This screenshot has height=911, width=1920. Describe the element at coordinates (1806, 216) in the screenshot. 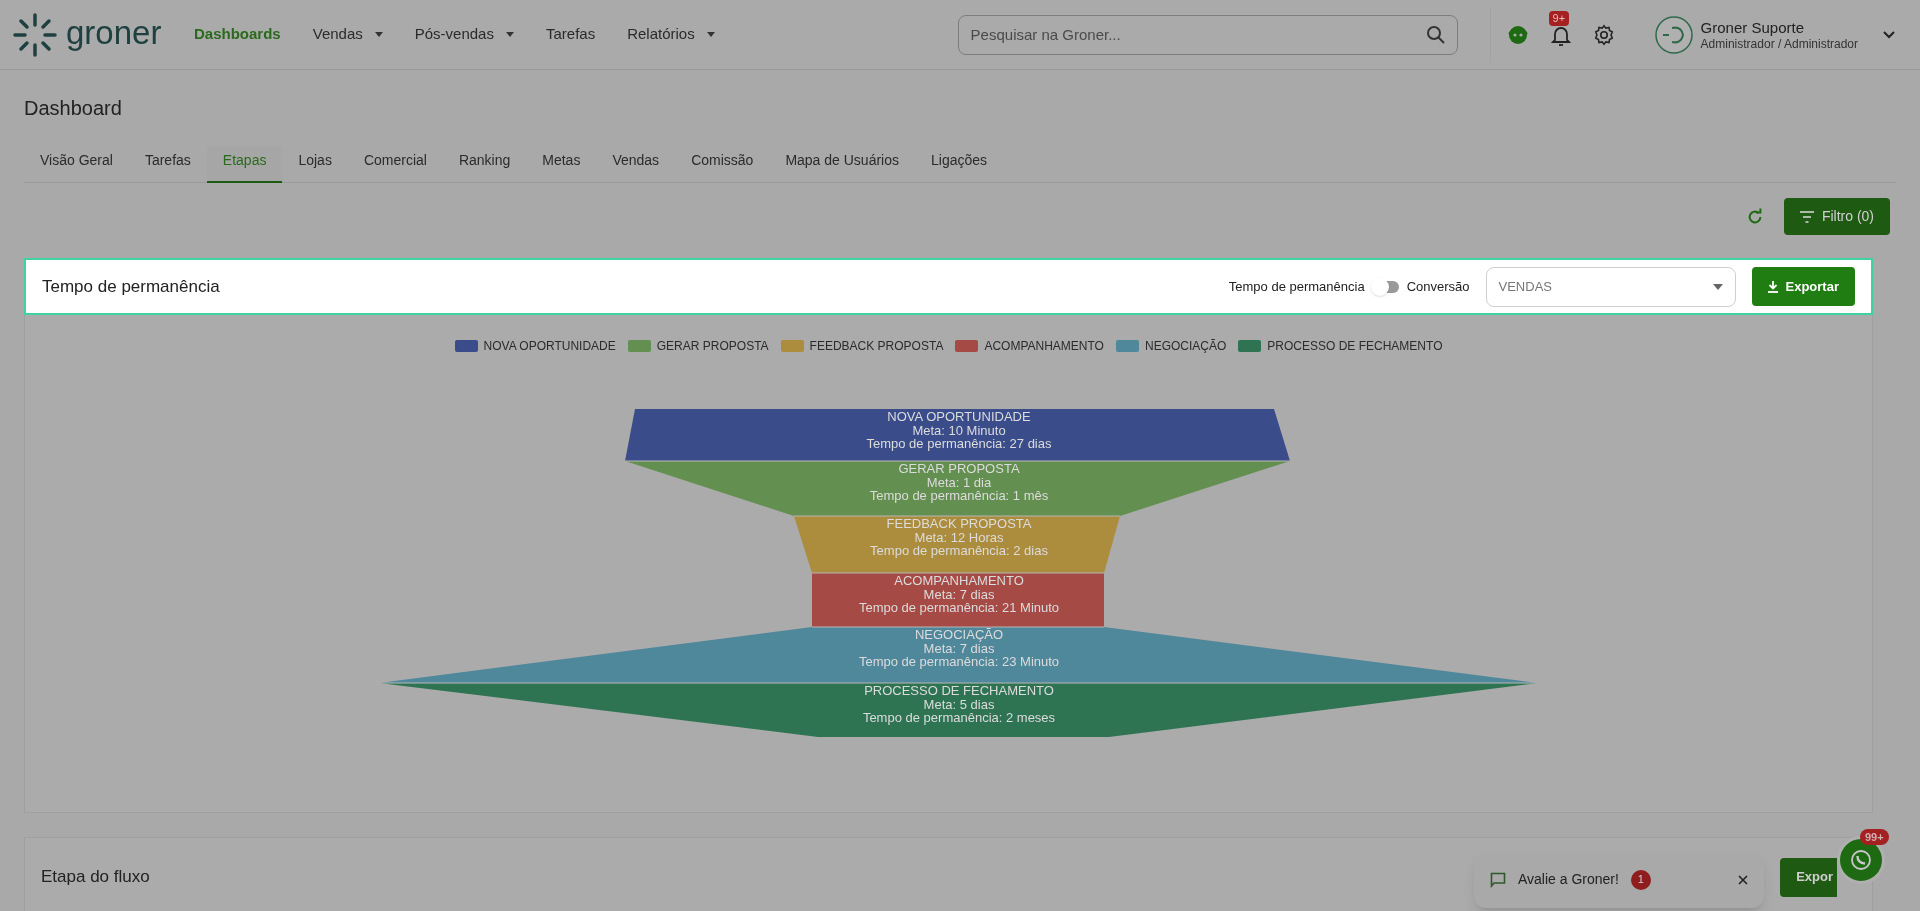

I see `filter-icon` at that location.